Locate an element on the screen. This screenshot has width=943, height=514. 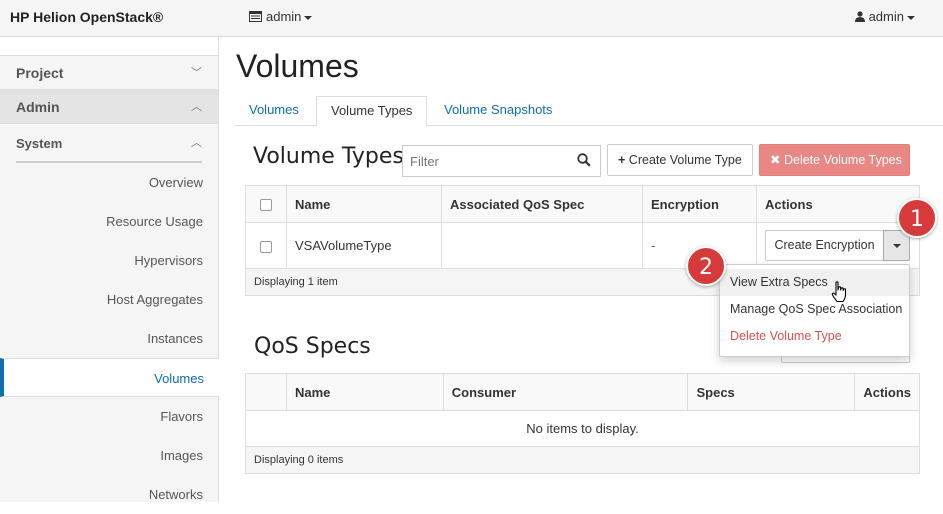
create-volume-type-button: + Create Volume Type is located at coordinates (680, 160).